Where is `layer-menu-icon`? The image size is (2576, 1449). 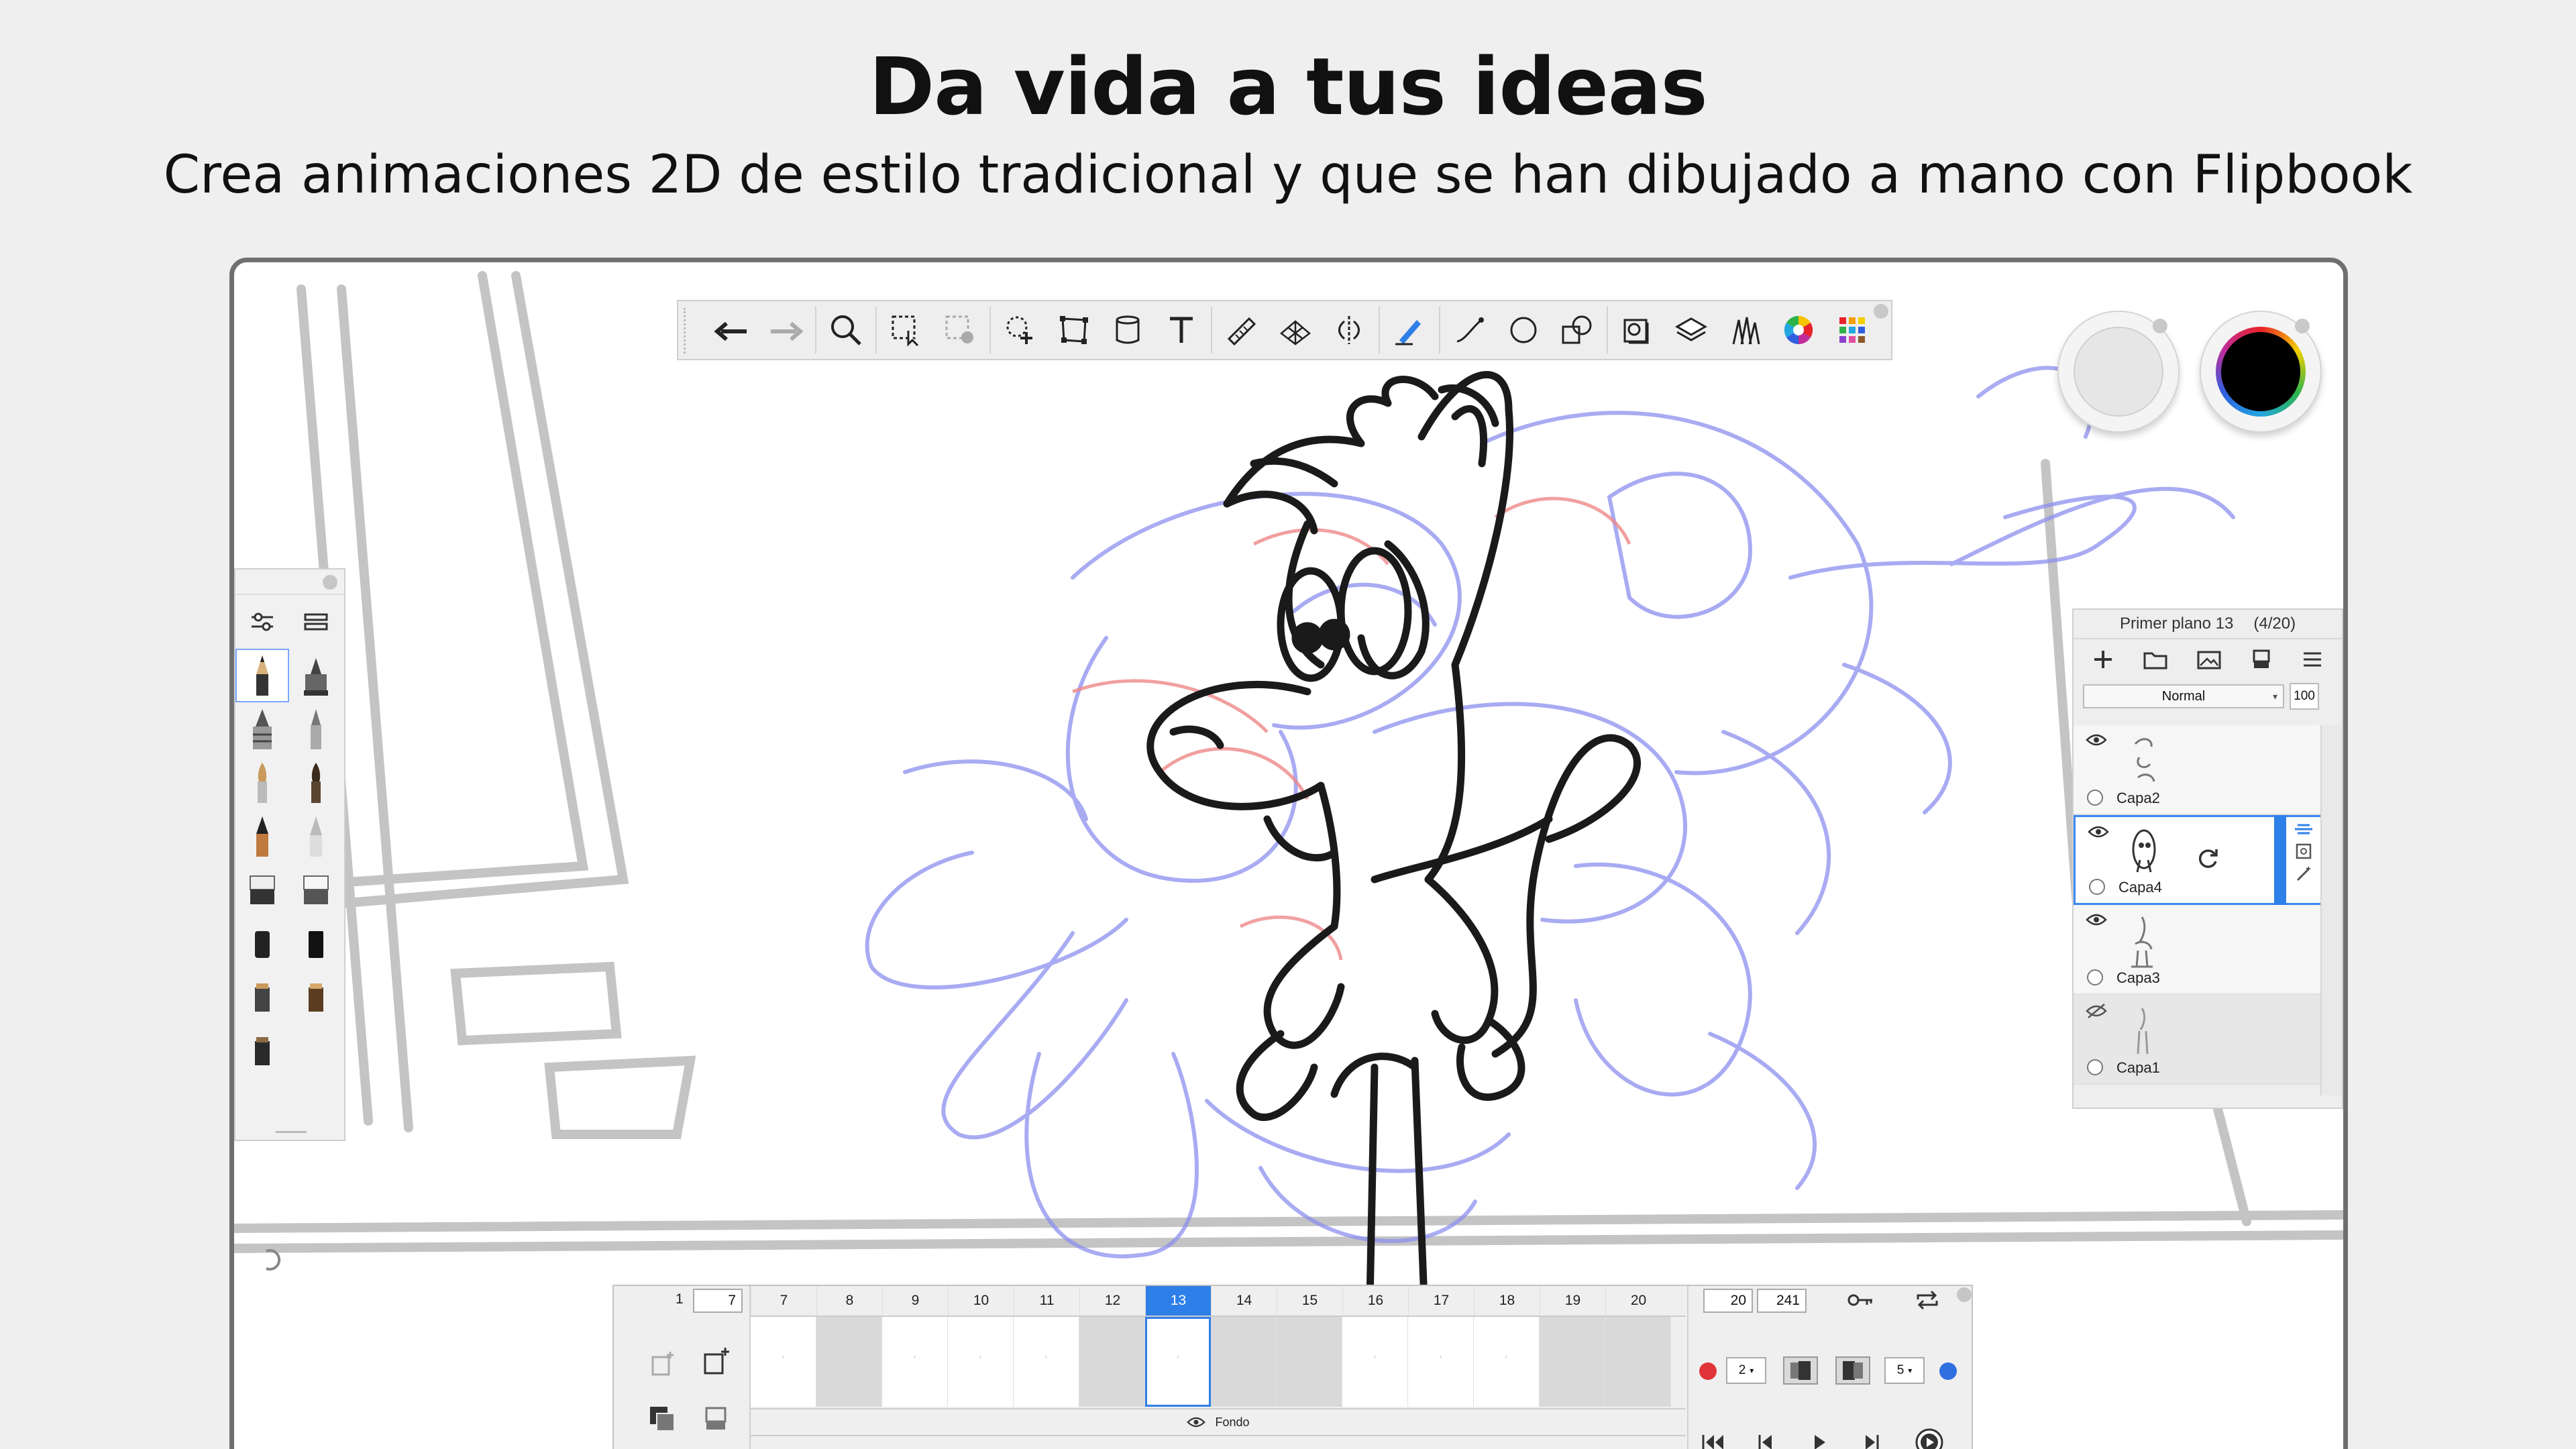 layer-menu-icon is located at coordinates (2312, 659).